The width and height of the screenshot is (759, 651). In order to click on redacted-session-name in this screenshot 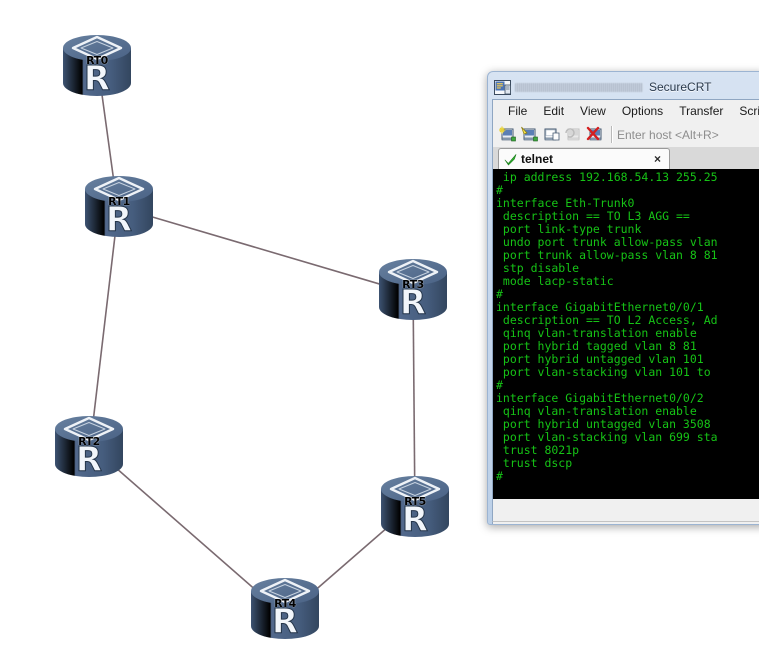, I will do `click(579, 87)`.